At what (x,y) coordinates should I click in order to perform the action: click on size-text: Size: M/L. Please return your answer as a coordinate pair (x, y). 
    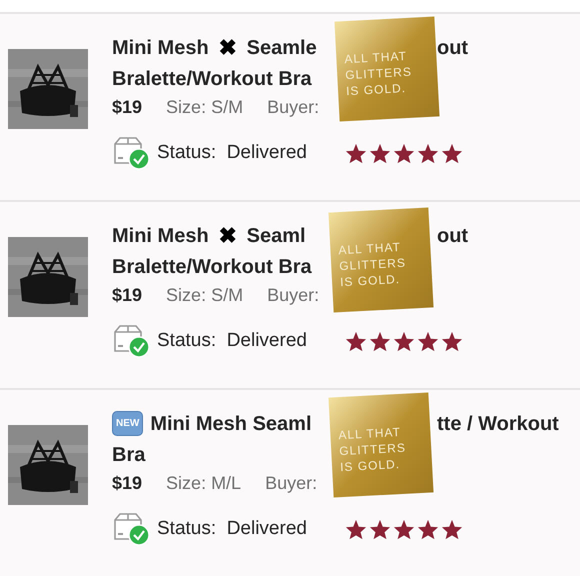
    Looking at the image, I should click on (204, 483).